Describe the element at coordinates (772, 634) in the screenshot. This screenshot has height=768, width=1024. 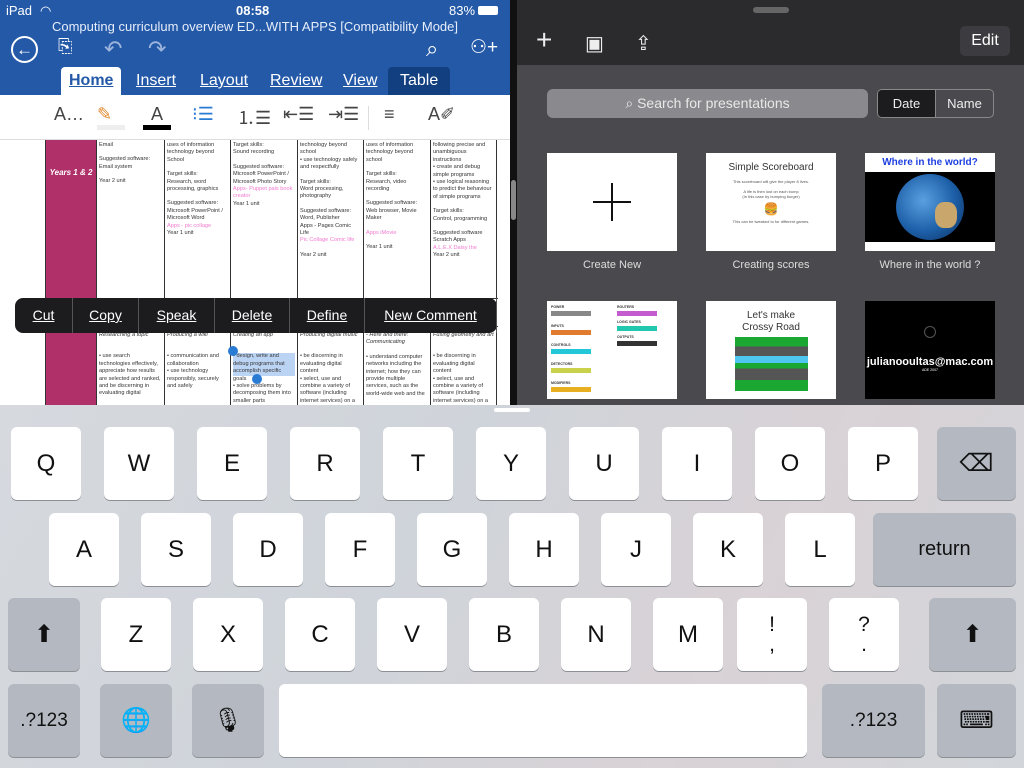
I see `key-punct-0: !,` at that location.